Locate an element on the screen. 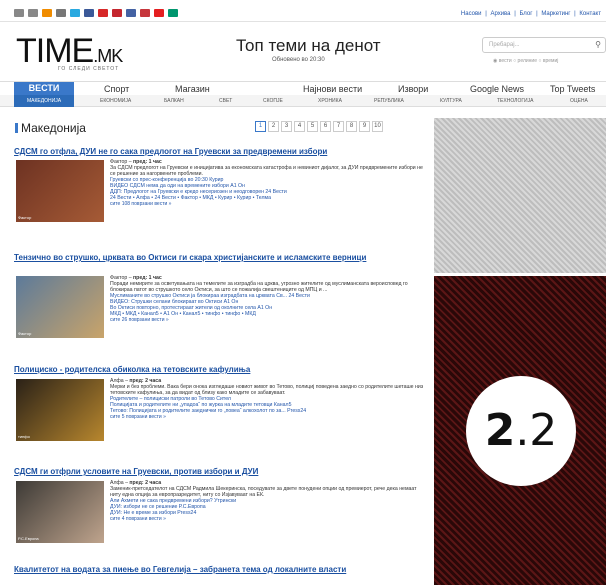  tab-sources: Извори is located at coordinates (413, 89).